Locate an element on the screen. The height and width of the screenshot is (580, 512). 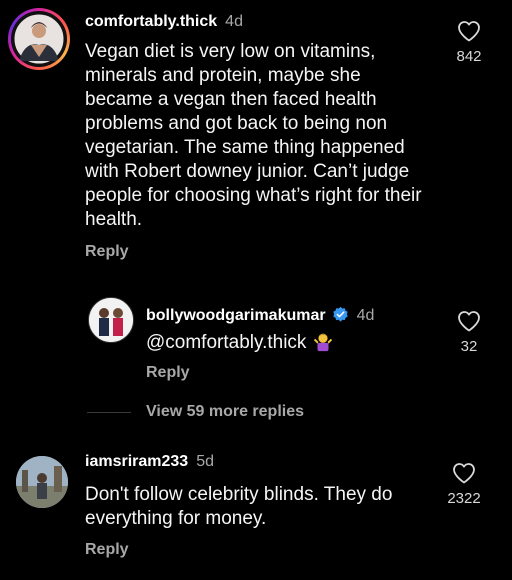
comment-header: iamsriram233 5d is located at coordinates (149, 462).